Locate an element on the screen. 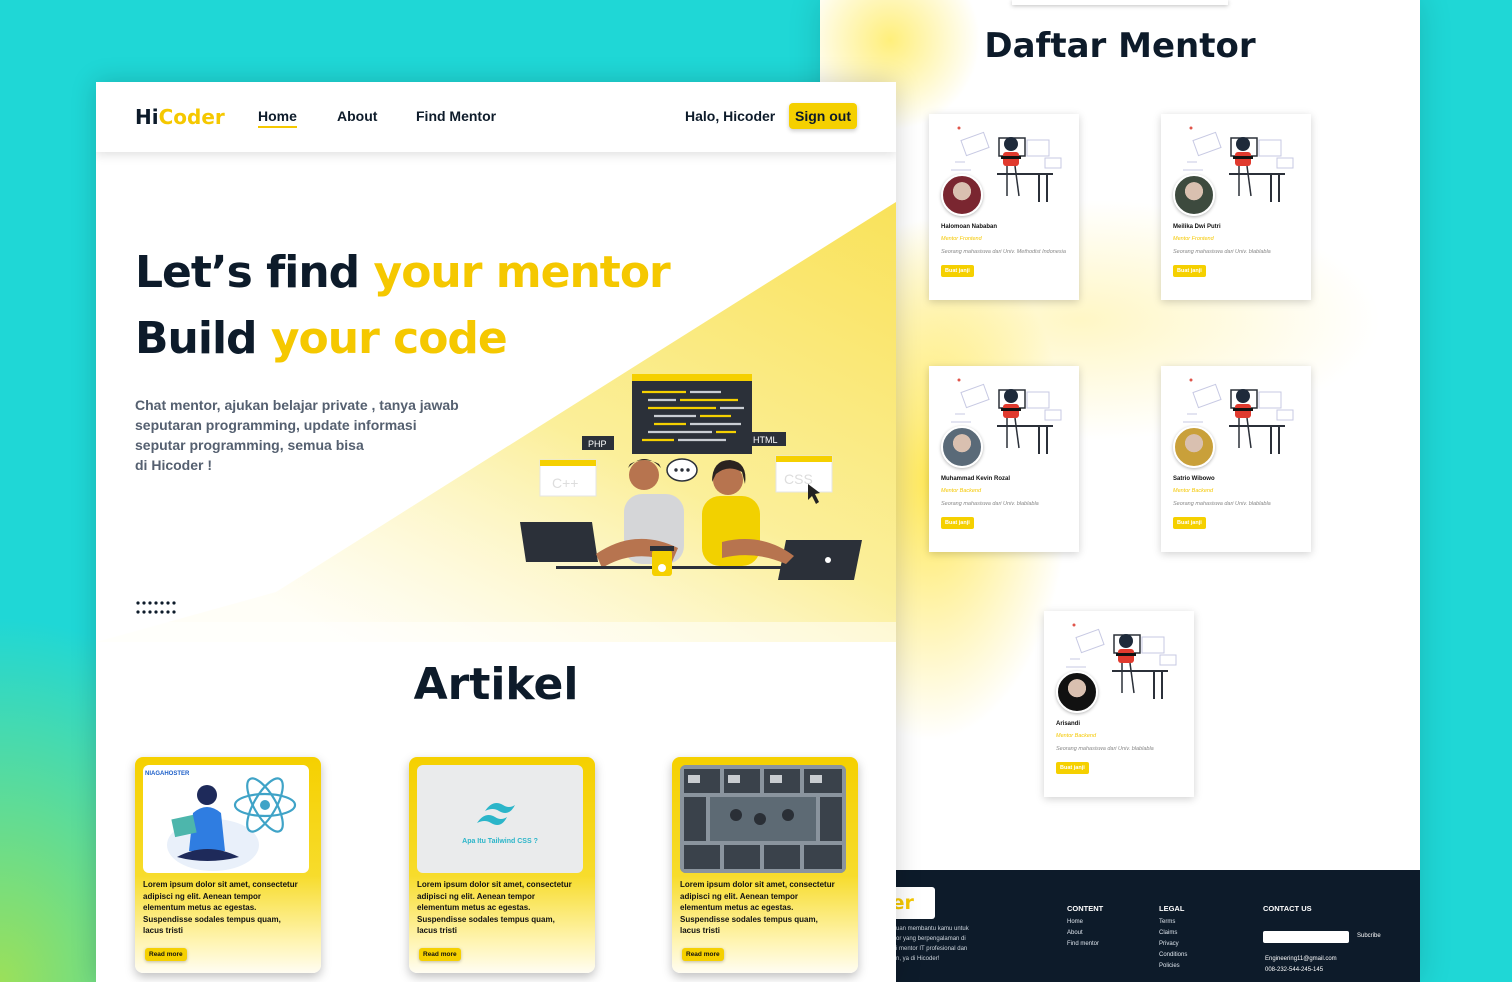  footer-link-find-mentor: Find mentor is located at coordinates (1085, 944).